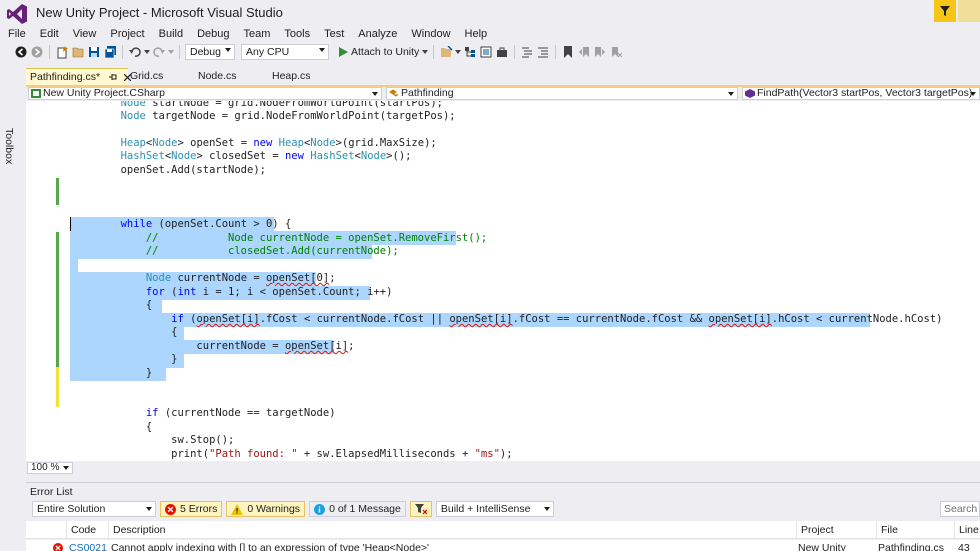  What do you see at coordinates (916, 530) in the screenshot?
I see `column-file: File` at bounding box center [916, 530].